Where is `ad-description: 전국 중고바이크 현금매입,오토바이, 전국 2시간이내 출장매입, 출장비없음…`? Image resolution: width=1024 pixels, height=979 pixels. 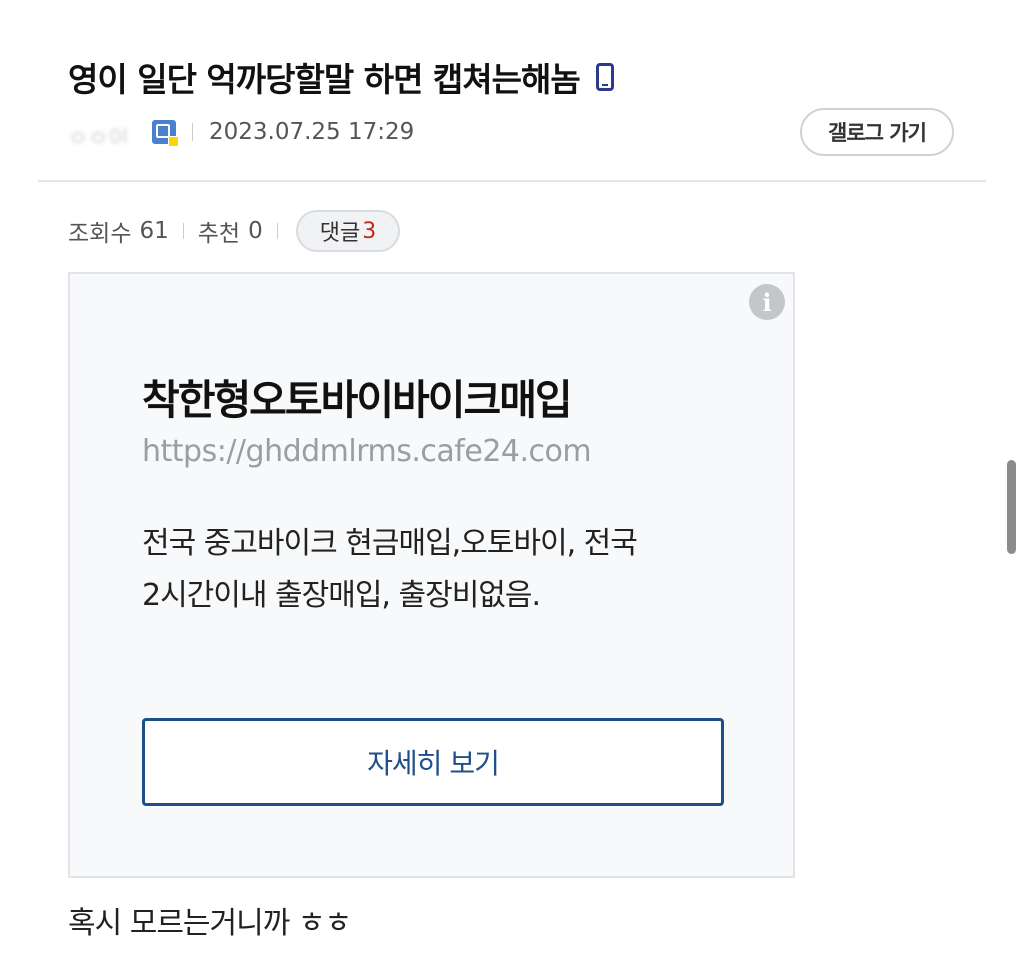 ad-description: 전국 중고바이크 현금매입,오토바이, 전국 2시간이내 출장매입, 출장비없음… is located at coordinates (442, 570).